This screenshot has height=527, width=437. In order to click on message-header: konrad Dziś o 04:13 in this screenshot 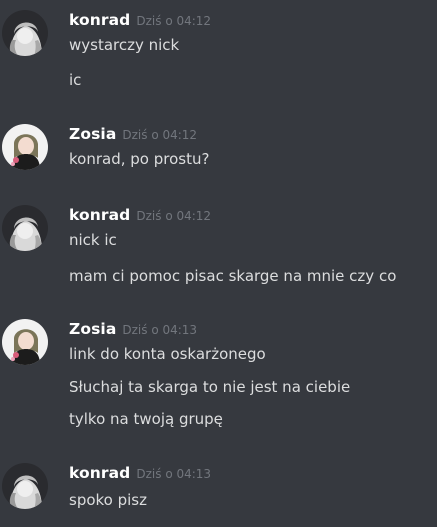, I will do `click(140, 473)`.